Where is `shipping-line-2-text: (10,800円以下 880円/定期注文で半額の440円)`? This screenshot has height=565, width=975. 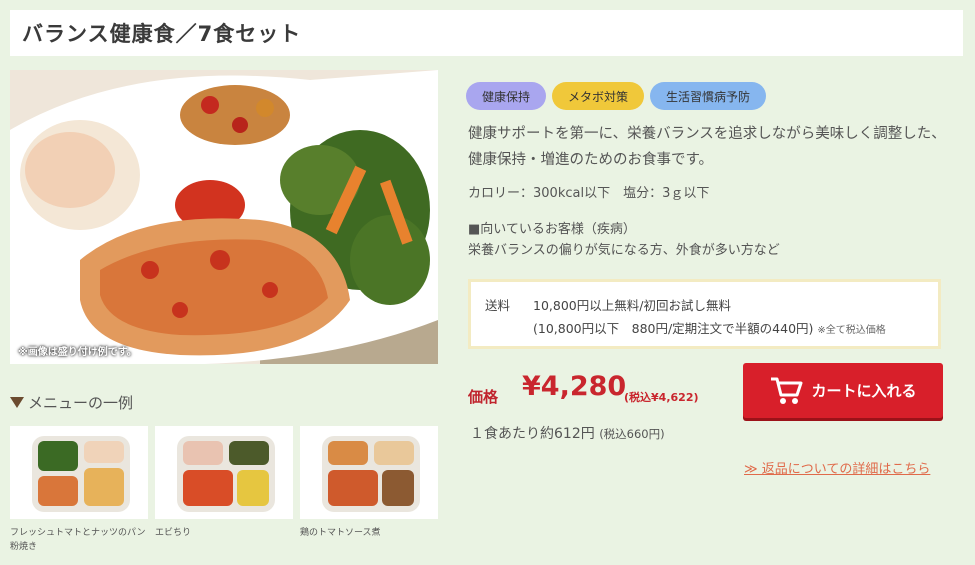 shipping-line-2-text: (10,800円以下 880円/定期注文で半額の440円) is located at coordinates (673, 328).